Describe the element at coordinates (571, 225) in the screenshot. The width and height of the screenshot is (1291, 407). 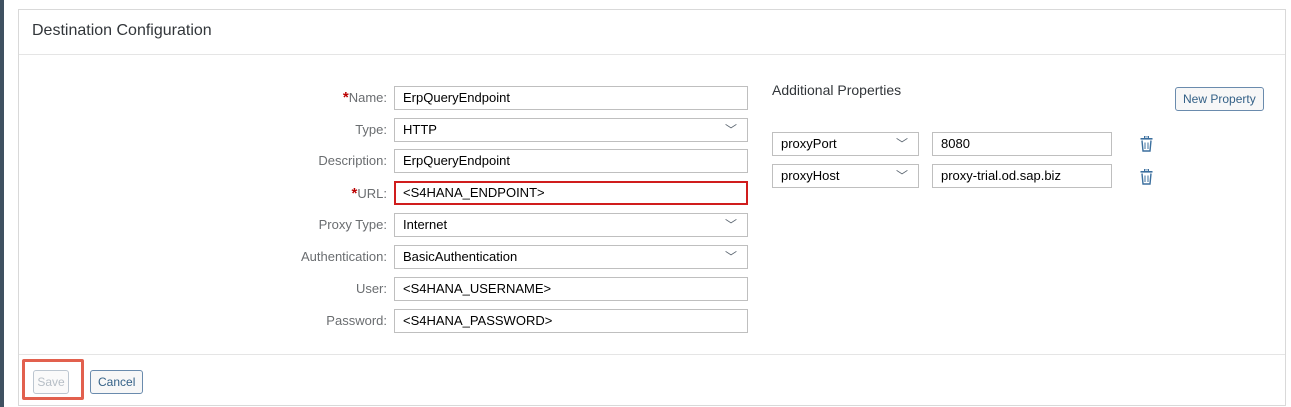
I see `proxy-type-select: Internet ﹀` at that location.